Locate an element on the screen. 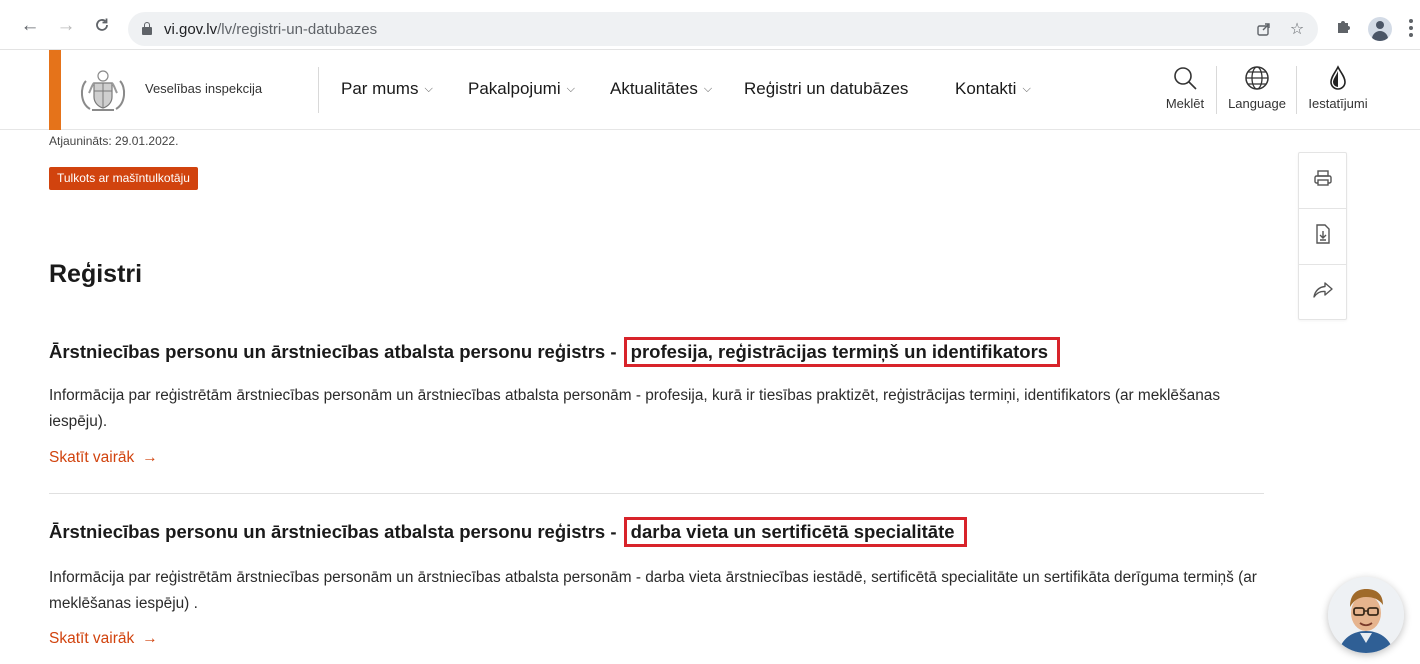  page-title: Reģistri is located at coordinates (96, 274).